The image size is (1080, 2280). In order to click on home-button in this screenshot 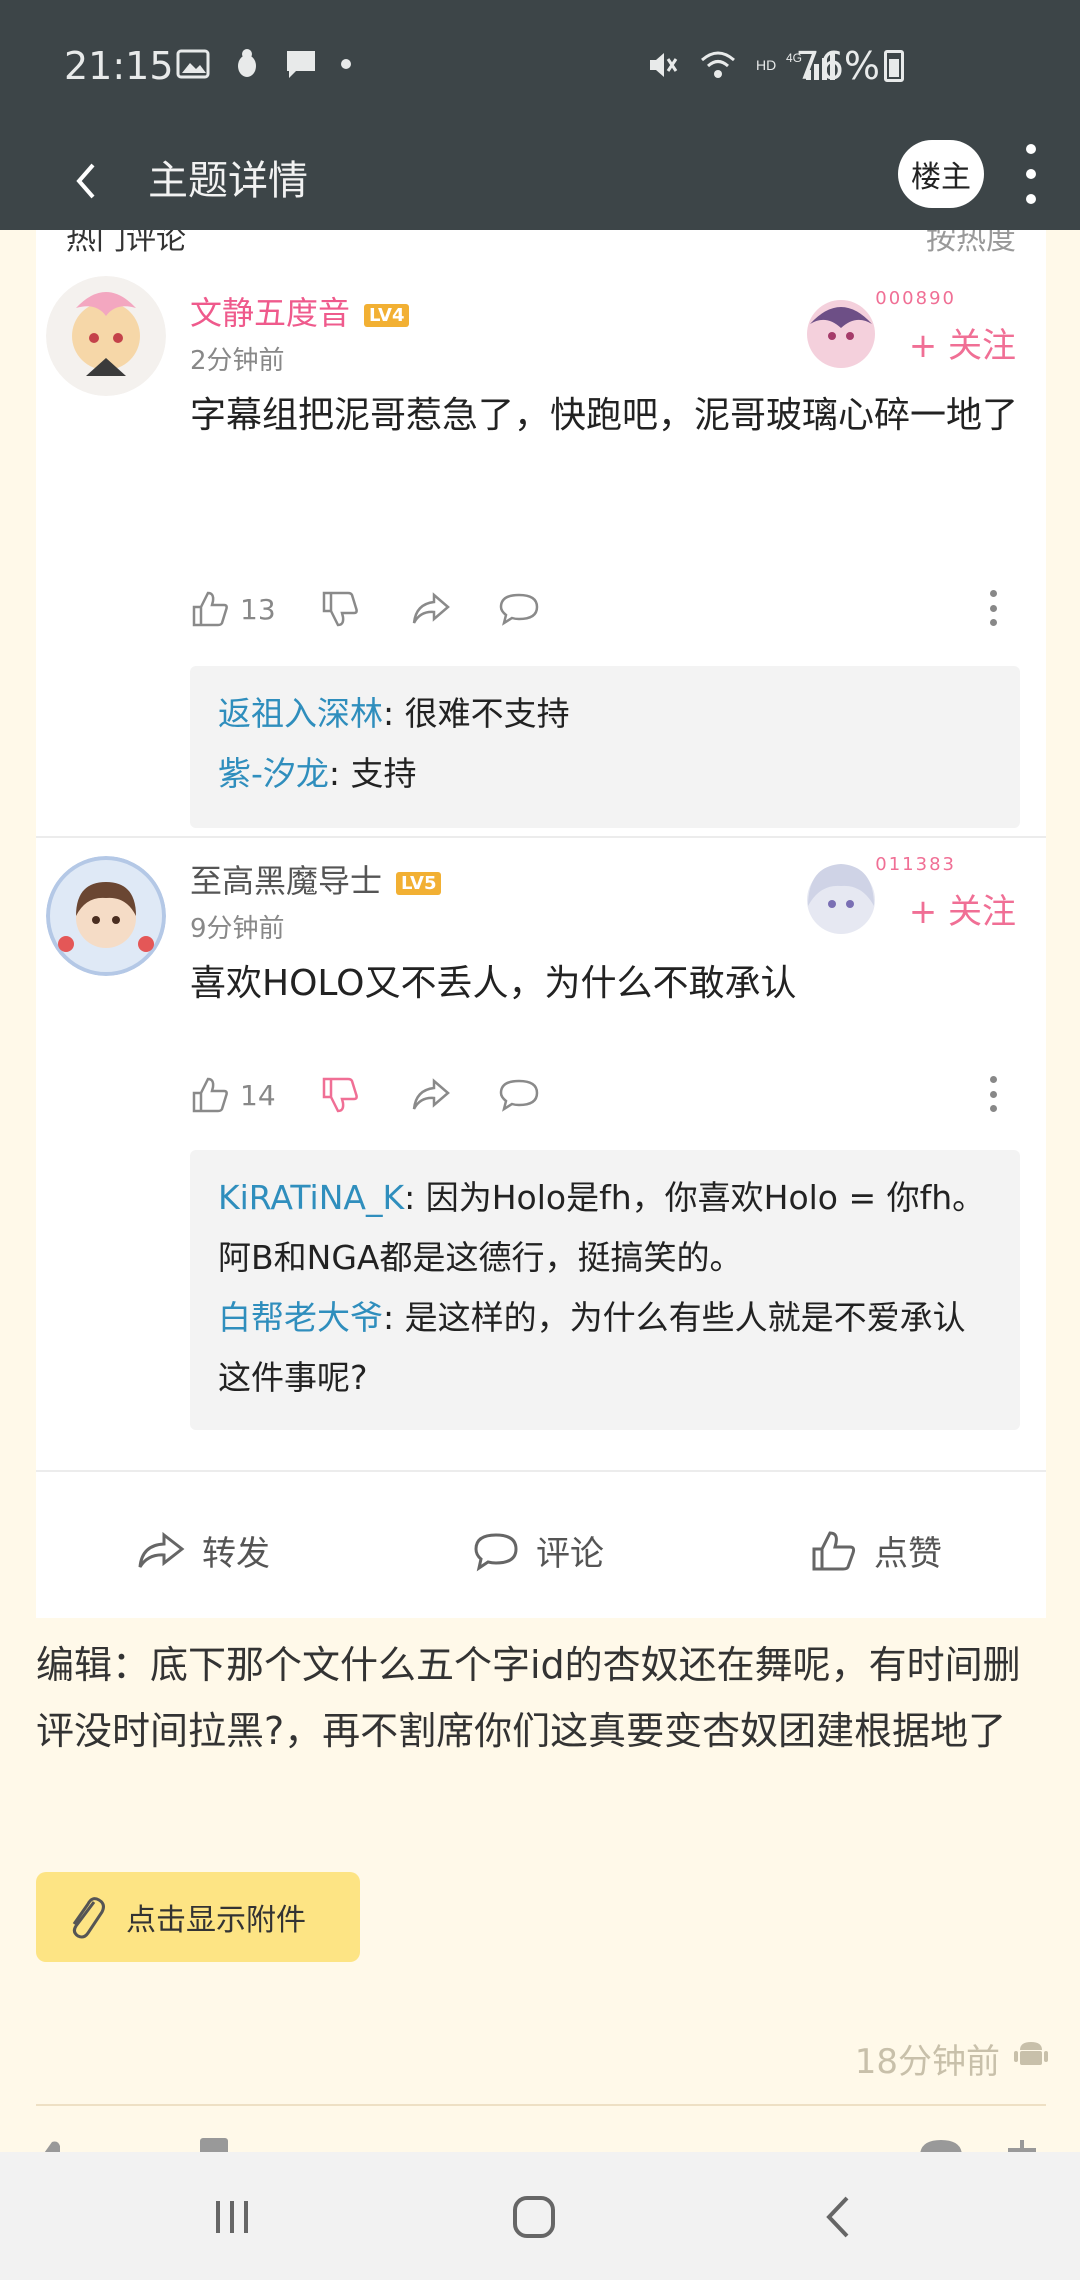, I will do `click(534, 2217)`.